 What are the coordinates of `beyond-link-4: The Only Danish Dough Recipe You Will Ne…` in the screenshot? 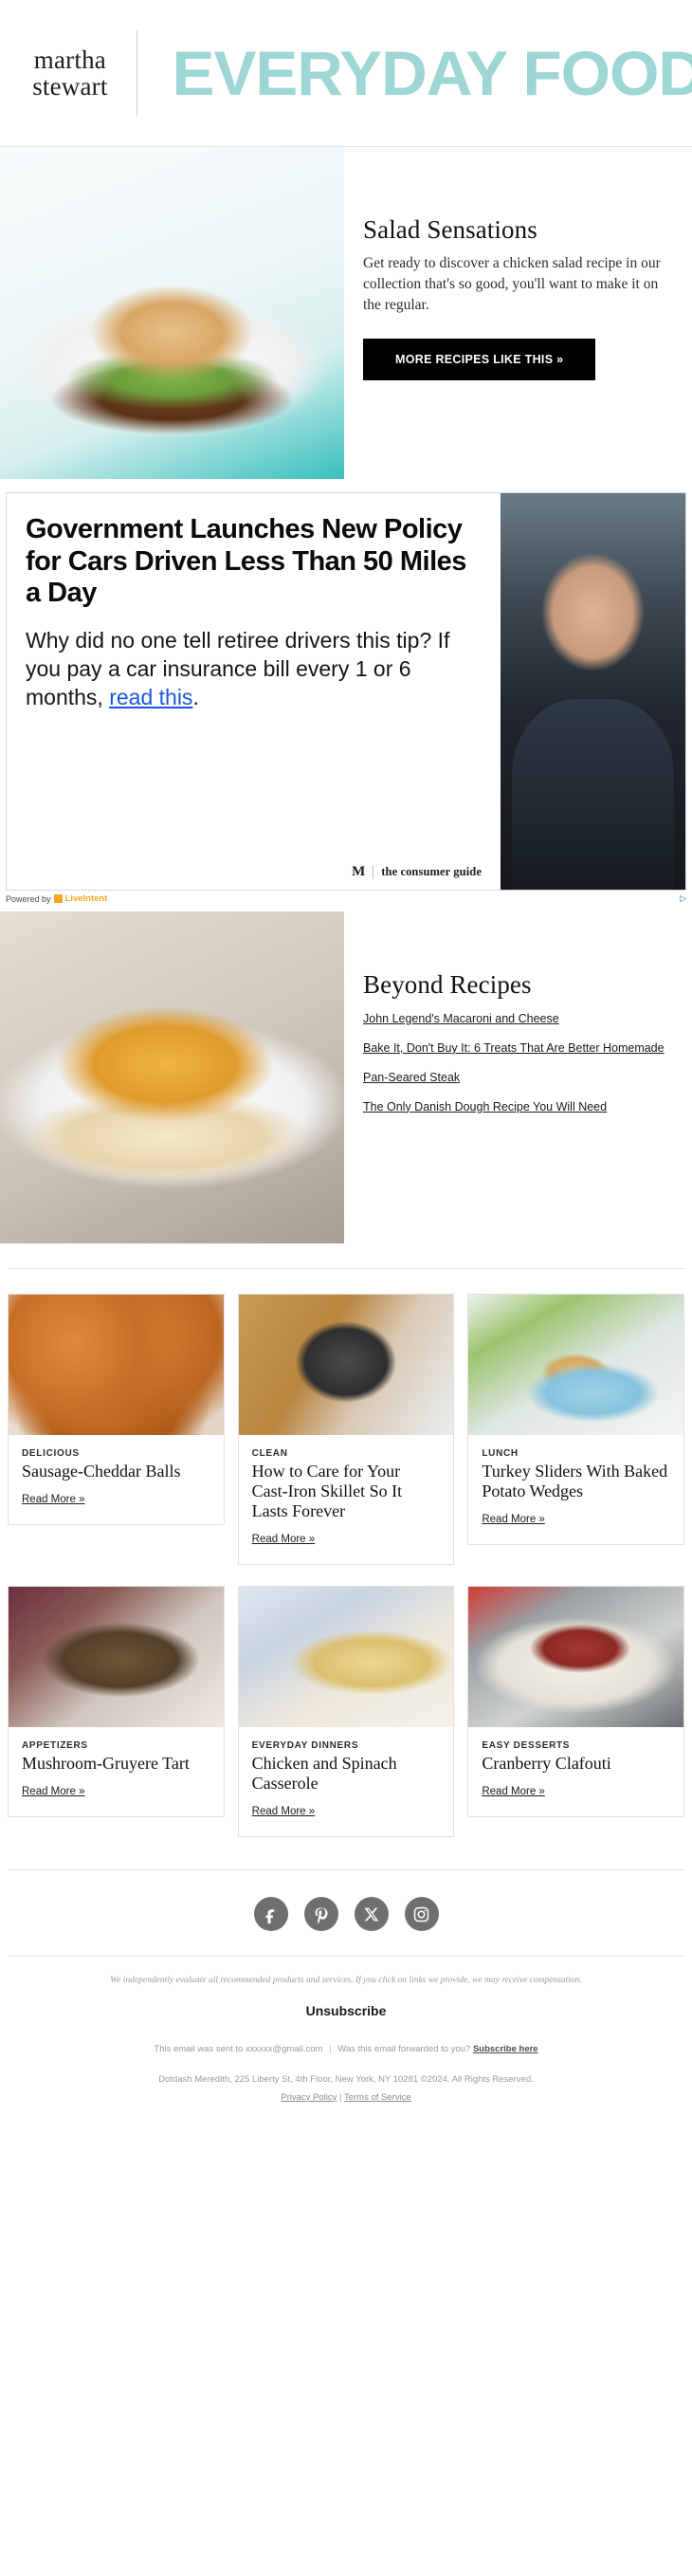 It's located at (521, 1107).